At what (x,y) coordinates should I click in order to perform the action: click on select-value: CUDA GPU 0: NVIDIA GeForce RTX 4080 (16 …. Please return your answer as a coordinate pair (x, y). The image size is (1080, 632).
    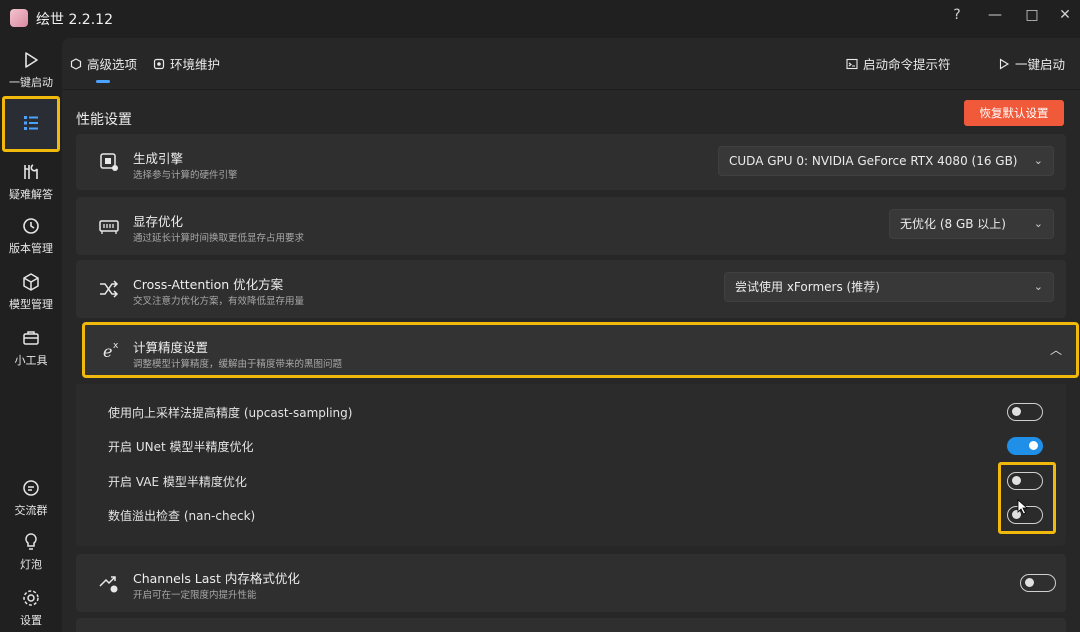
    Looking at the image, I should click on (873, 161).